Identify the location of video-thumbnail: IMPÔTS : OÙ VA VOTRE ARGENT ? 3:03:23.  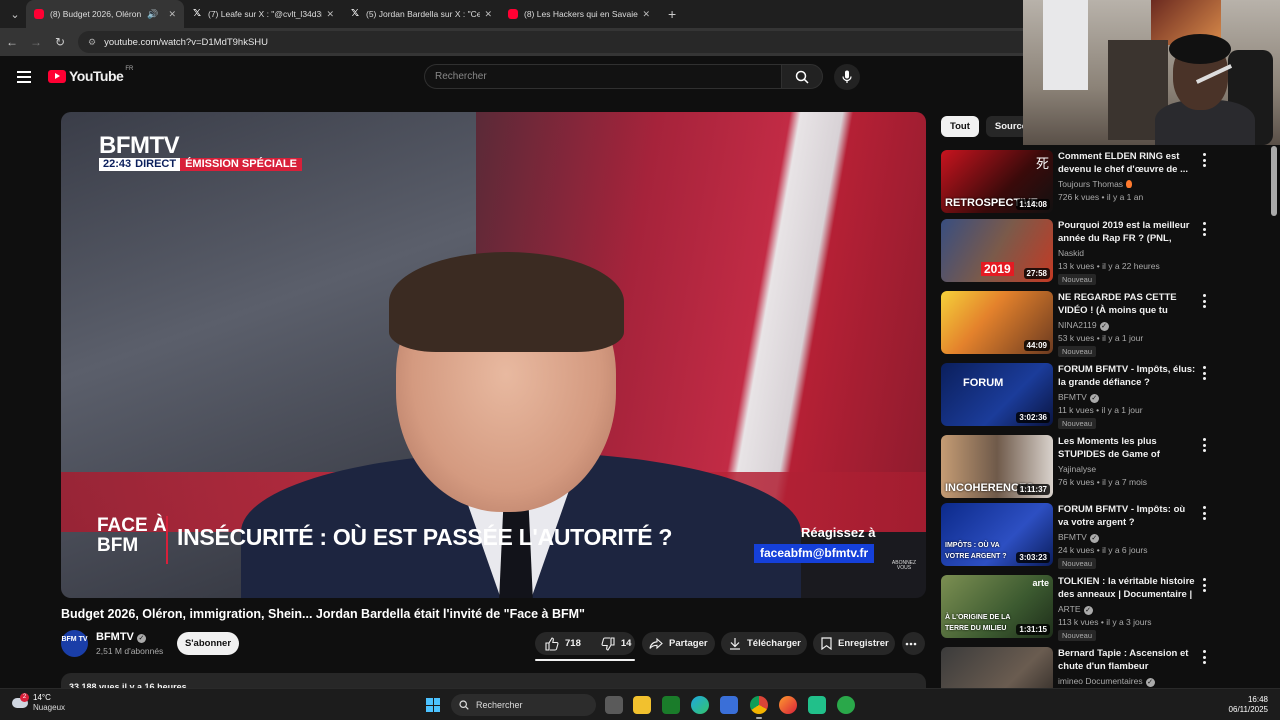
(997, 534).